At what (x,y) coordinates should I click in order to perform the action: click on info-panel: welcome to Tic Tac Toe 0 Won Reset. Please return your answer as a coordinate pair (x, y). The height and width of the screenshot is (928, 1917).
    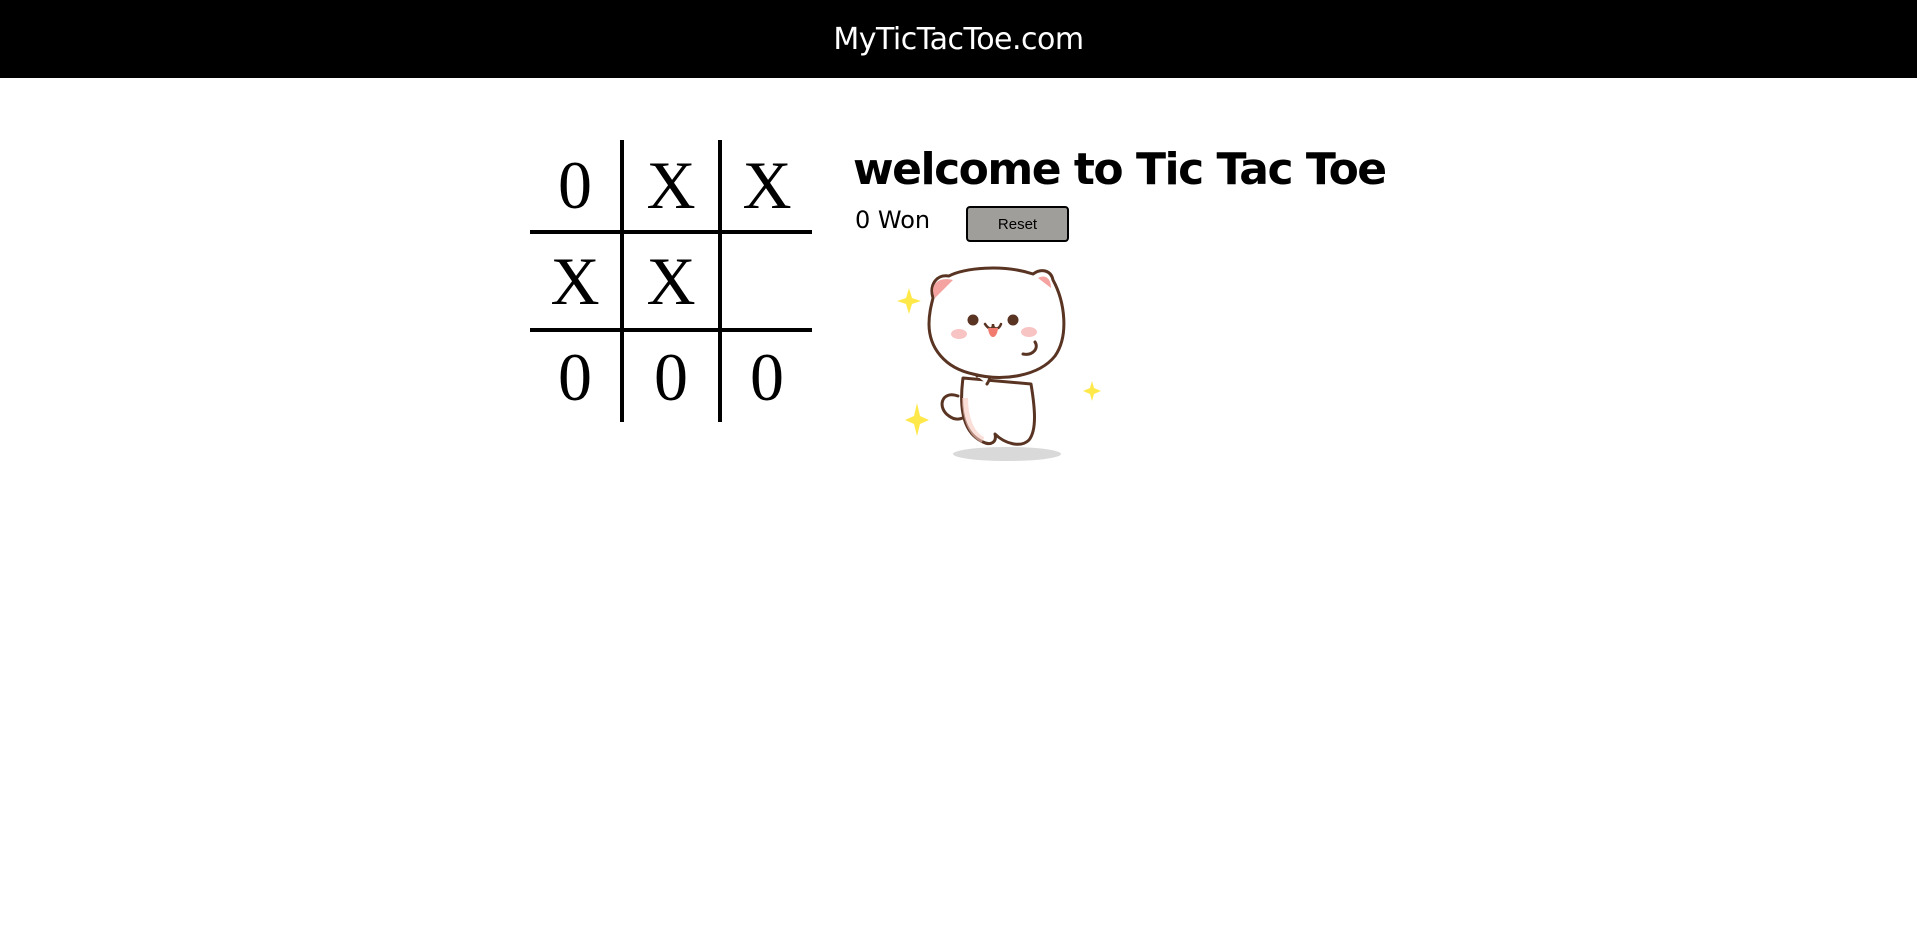
    Looking at the image, I should click on (1120, 191).